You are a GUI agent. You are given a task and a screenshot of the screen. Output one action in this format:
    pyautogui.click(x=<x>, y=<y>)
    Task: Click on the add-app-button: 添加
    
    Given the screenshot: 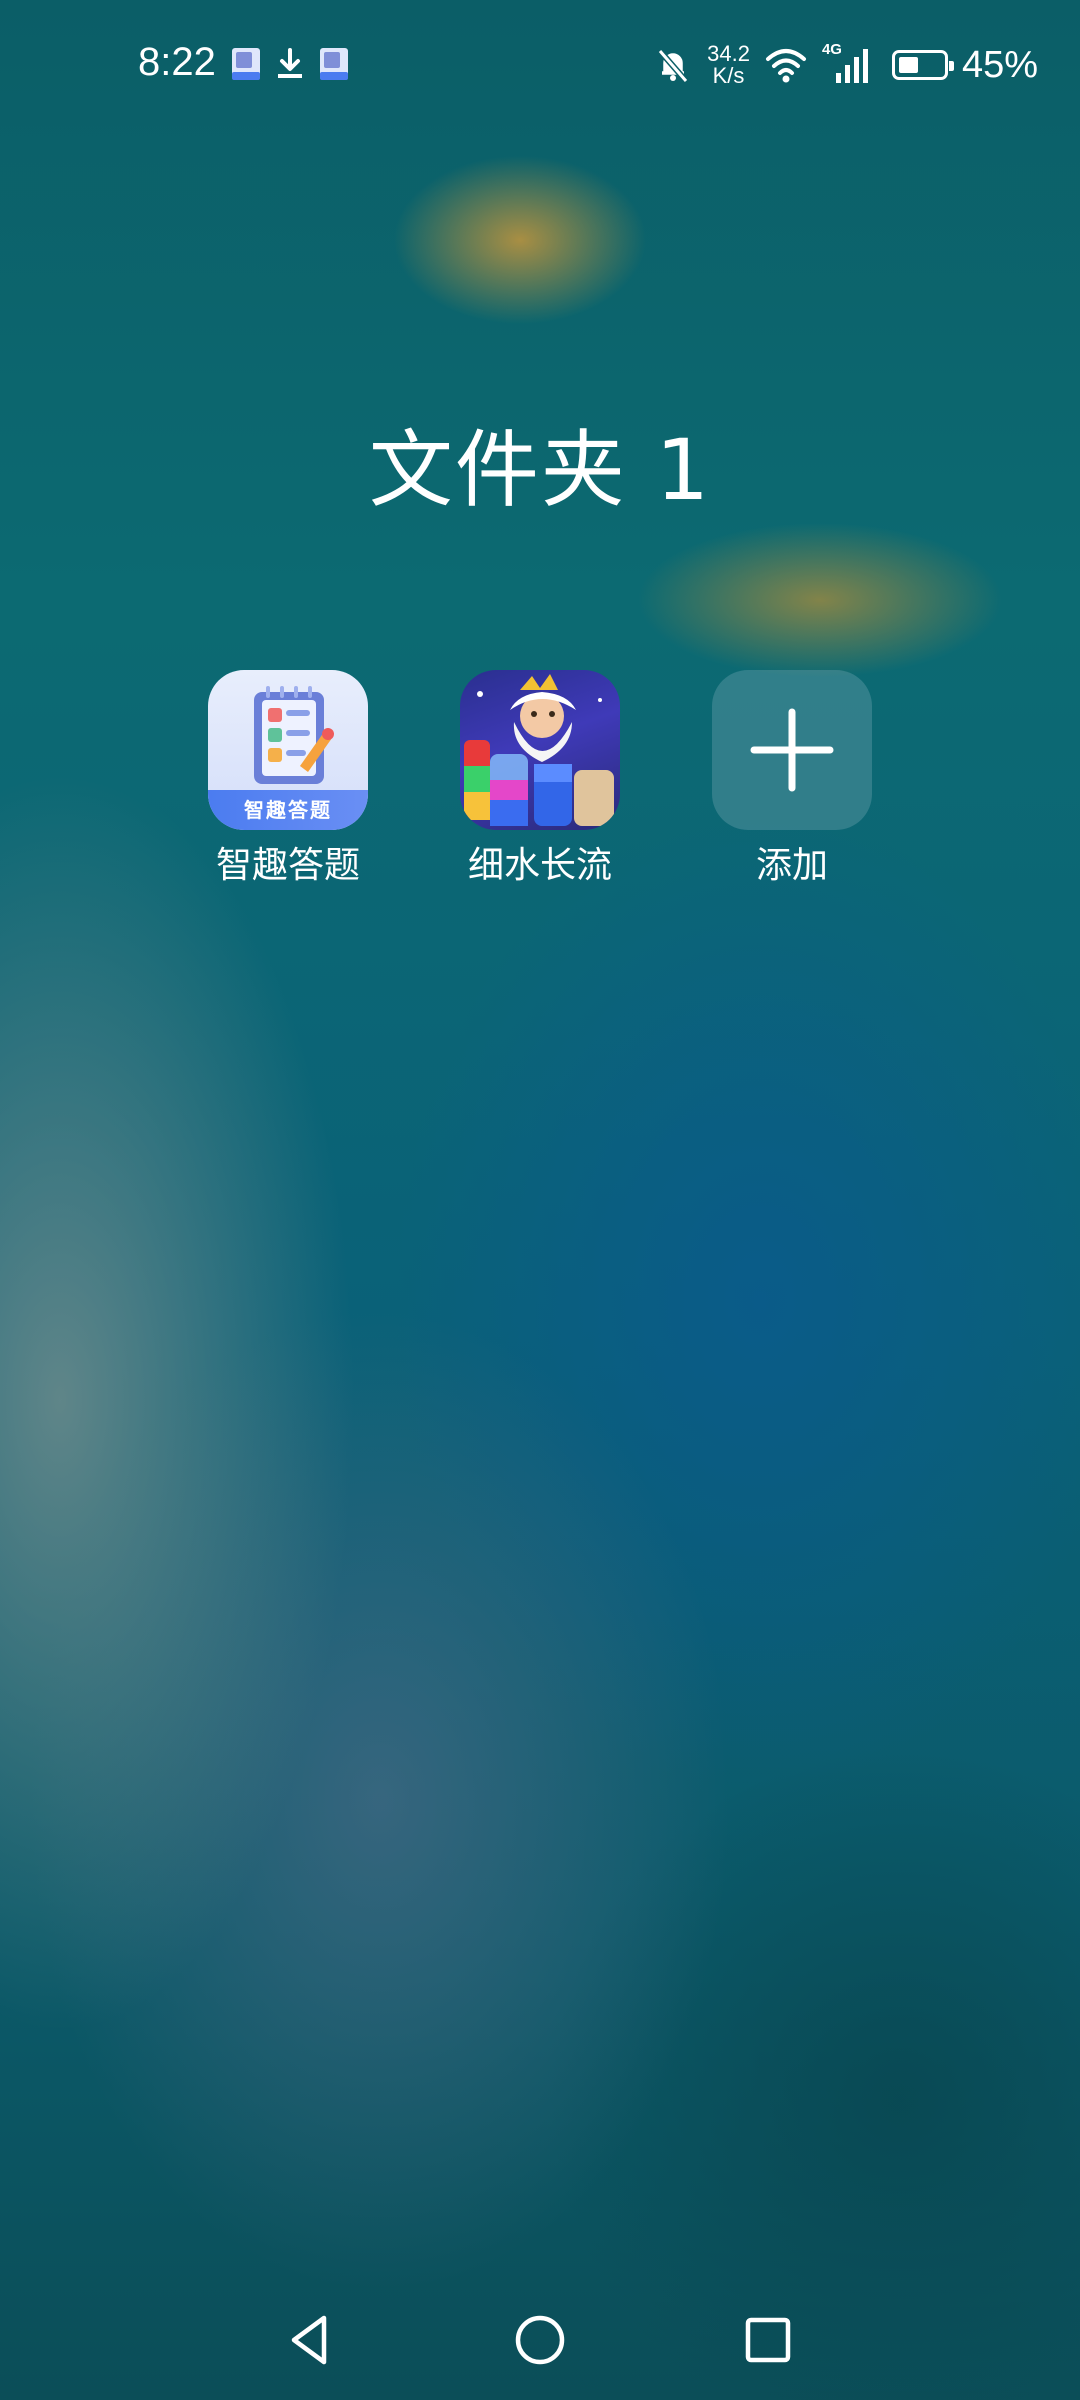 What is the action you would take?
    pyautogui.click(x=792, y=779)
    